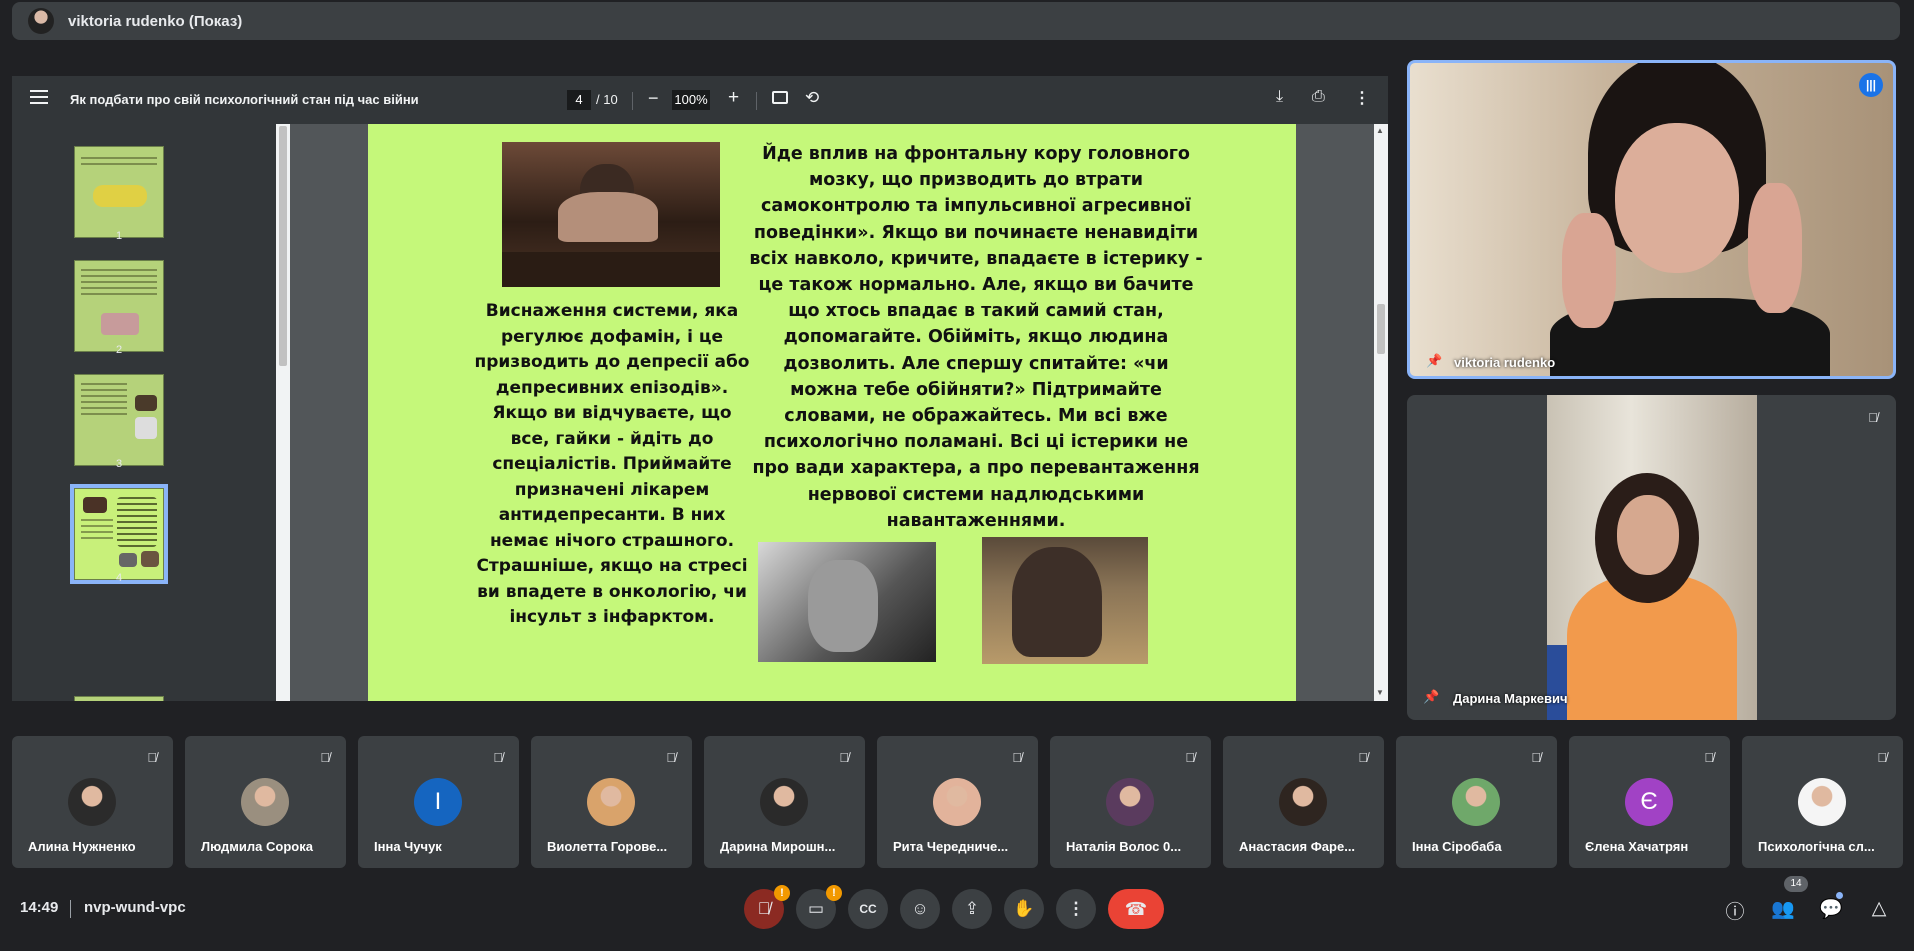  I want to click on rotate-icon: ⟲, so click(812, 98).